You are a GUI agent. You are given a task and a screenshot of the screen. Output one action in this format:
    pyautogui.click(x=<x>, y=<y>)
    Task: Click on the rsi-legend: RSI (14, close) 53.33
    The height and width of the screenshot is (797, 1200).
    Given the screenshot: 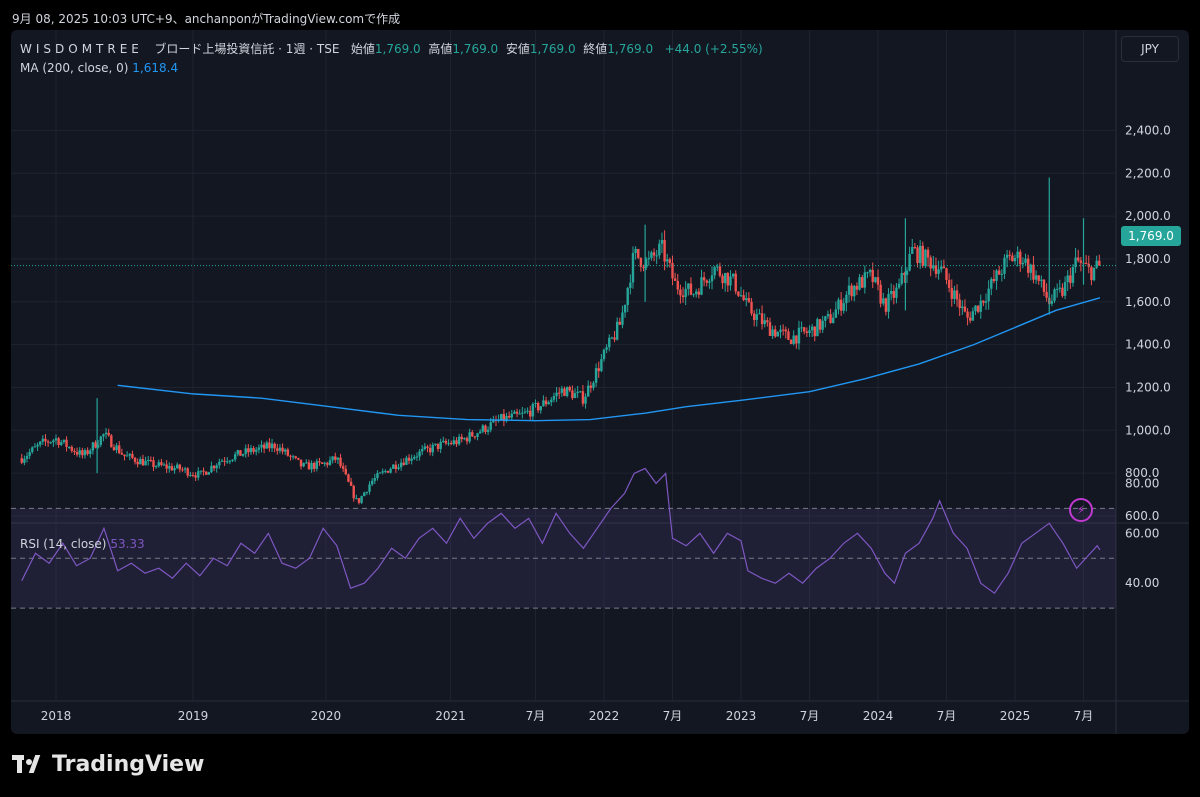 What is the action you would take?
    pyautogui.click(x=82, y=544)
    